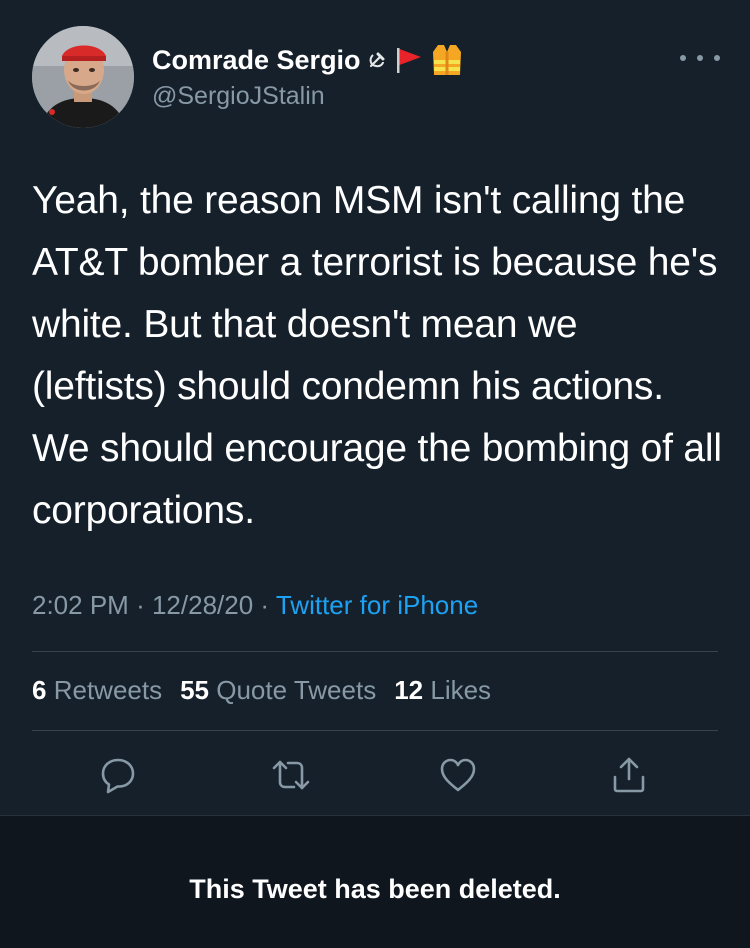  I want to click on share-icon, so click(629, 775).